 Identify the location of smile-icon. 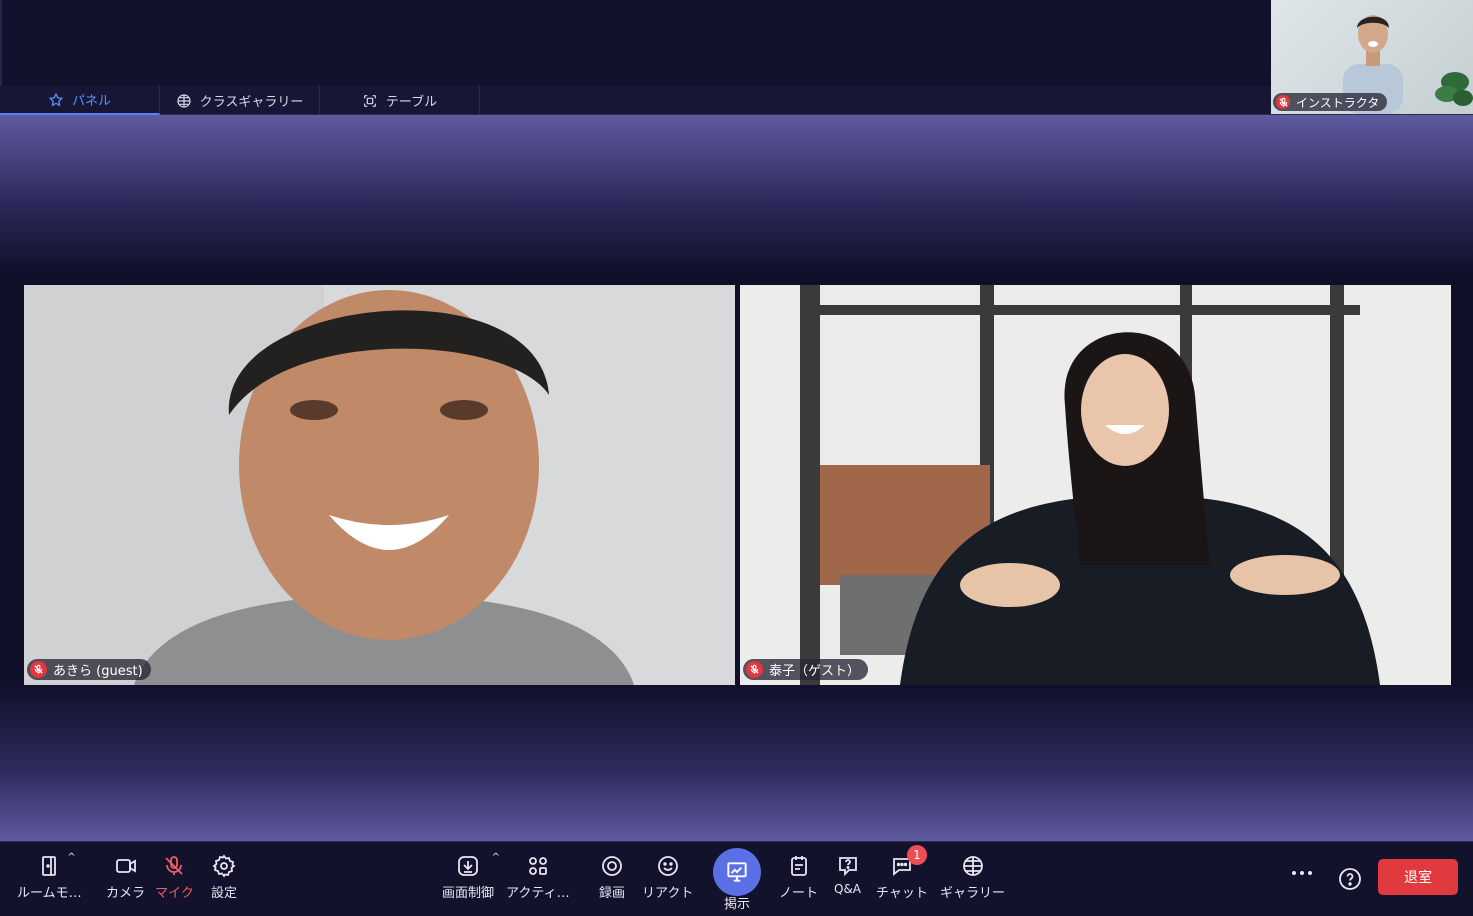
(667, 866).